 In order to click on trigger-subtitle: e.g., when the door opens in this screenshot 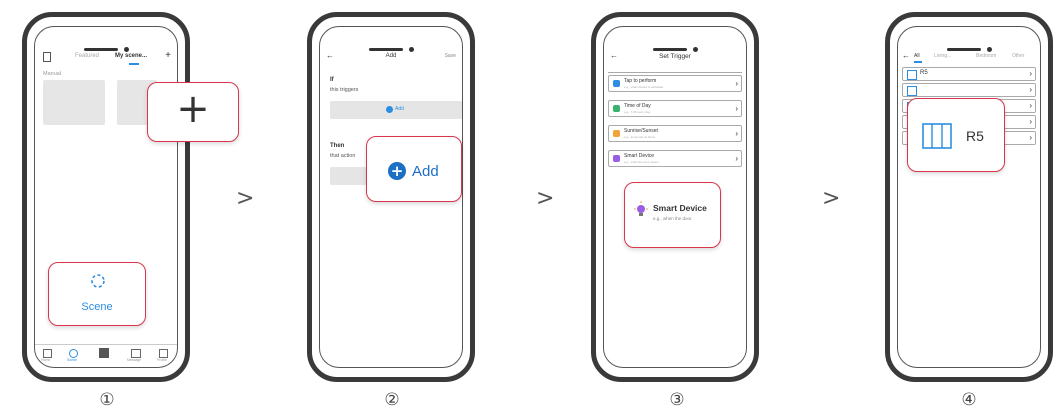, I will do `click(641, 162)`.